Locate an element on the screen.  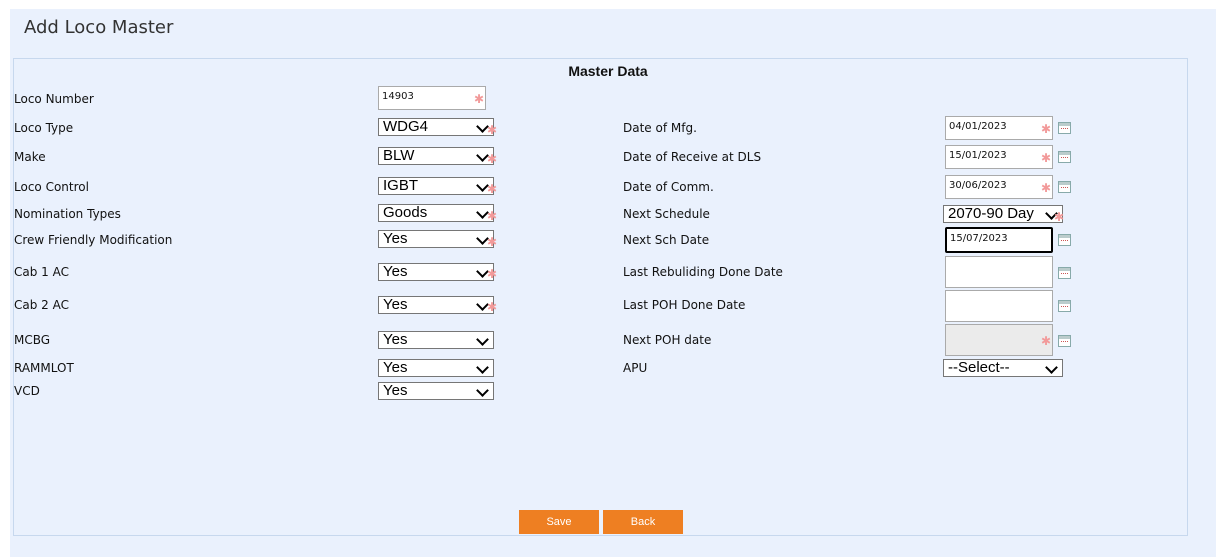
cab2-ac-label: Cab 2 AC is located at coordinates (41, 305).